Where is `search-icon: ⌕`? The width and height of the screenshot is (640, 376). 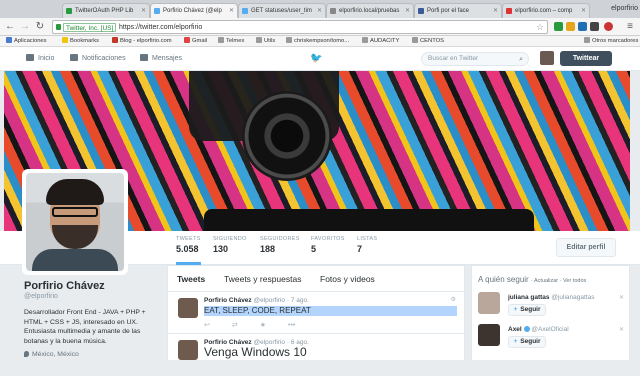 search-icon: ⌕ is located at coordinates (521, 60).